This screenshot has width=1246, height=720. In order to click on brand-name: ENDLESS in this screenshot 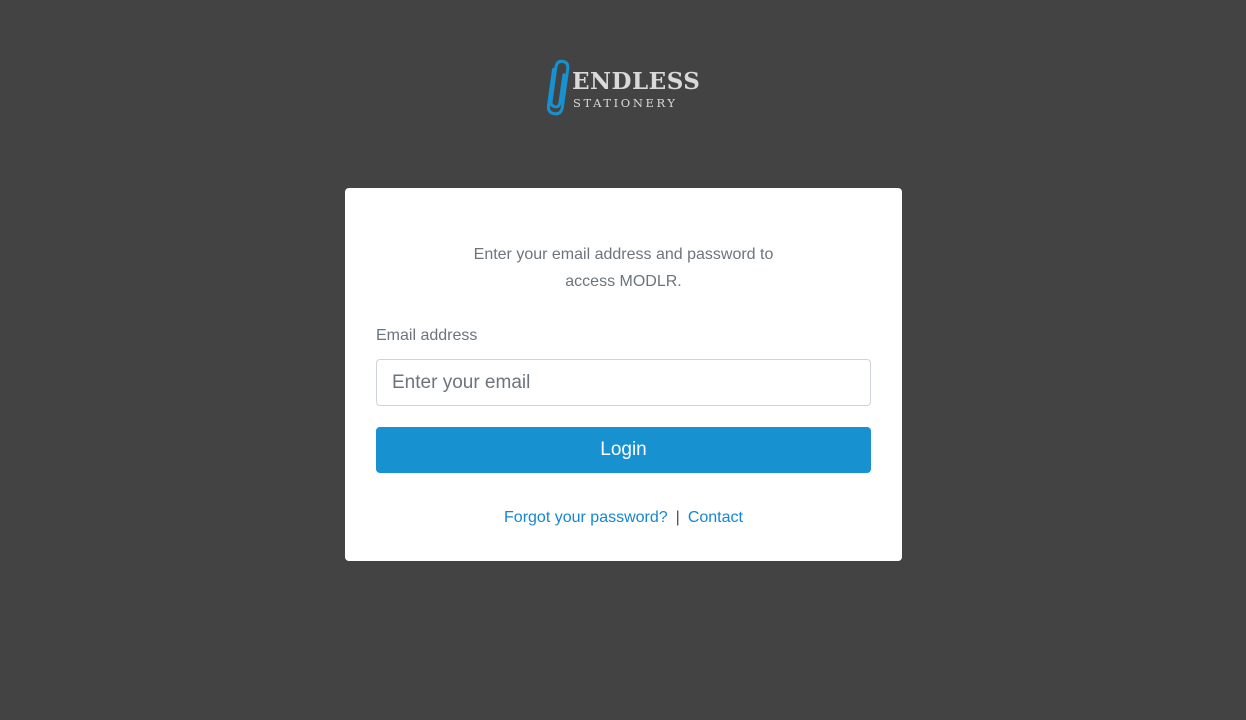, I will do `click(636, 81)`.